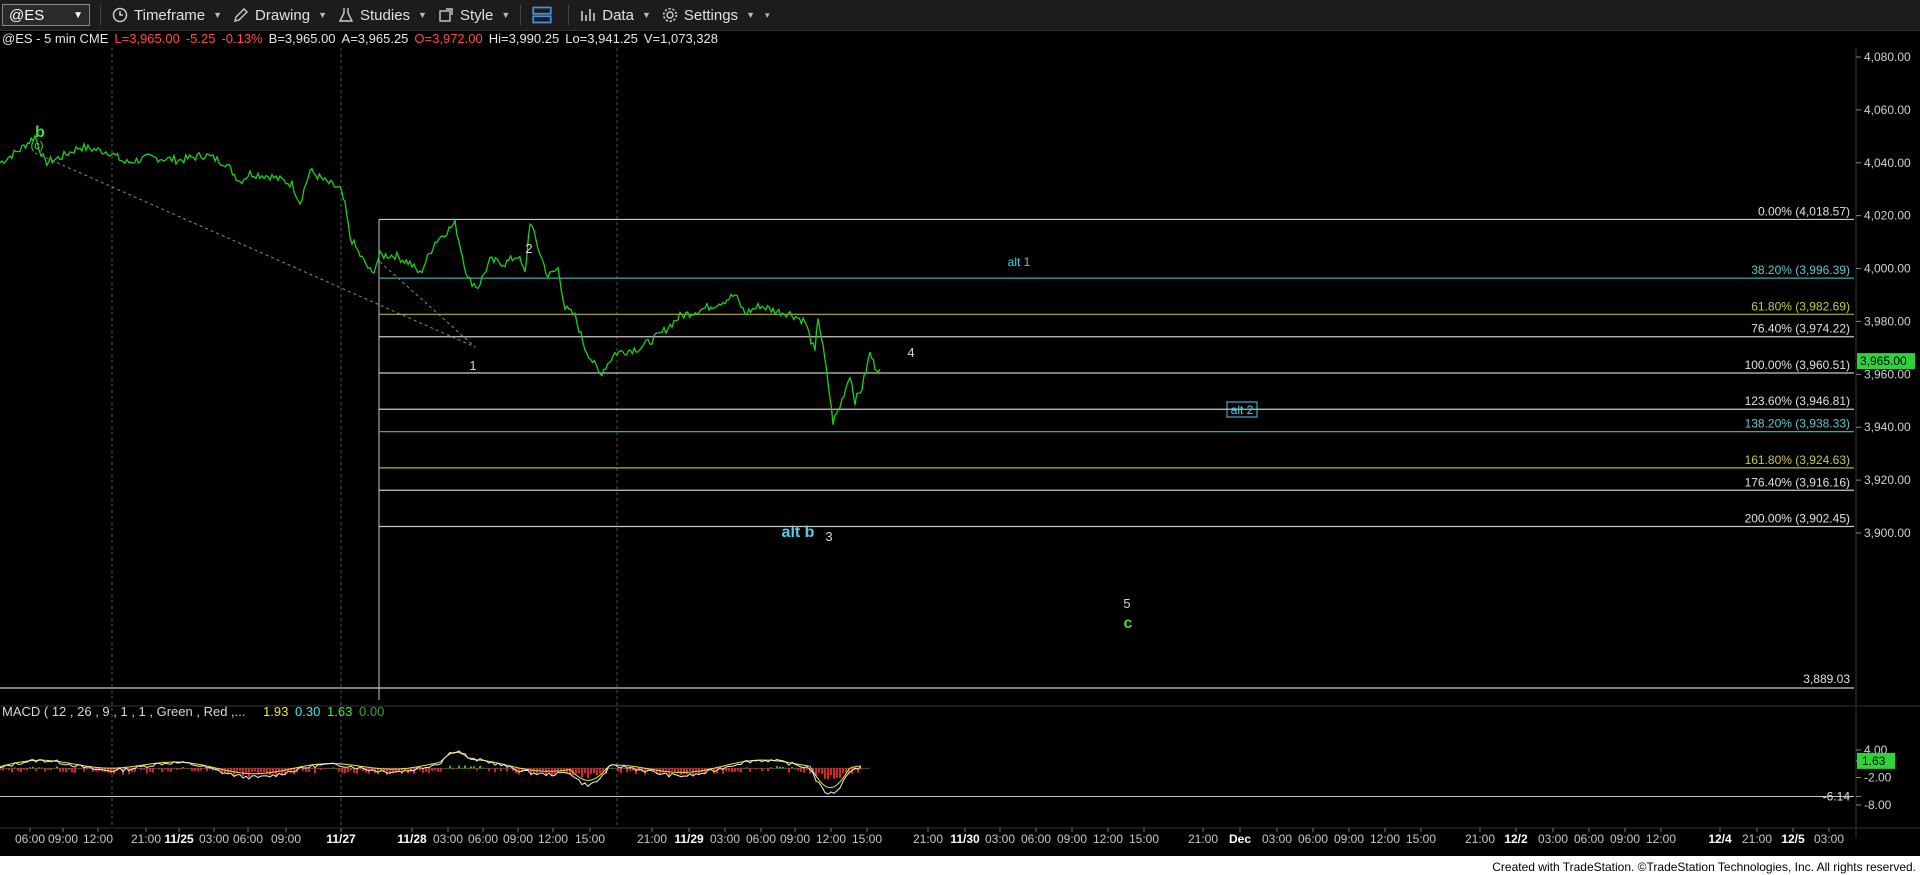  What do you see at coordinates (1019, 262) in the screenshot?
I see `wave-label: alt 1` at bounding box center [1019, 262].